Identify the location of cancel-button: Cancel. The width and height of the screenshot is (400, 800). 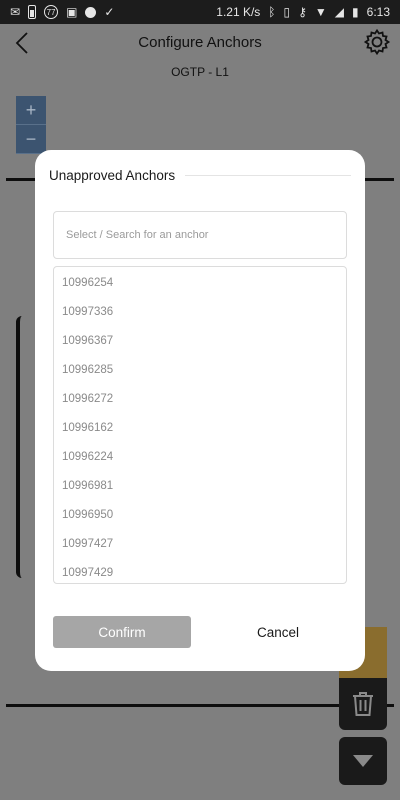
(278, 632).